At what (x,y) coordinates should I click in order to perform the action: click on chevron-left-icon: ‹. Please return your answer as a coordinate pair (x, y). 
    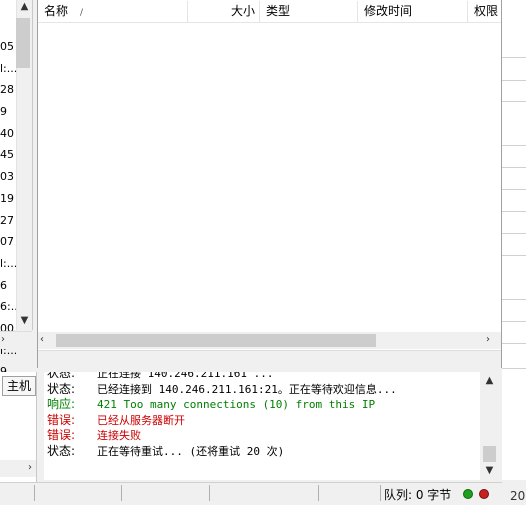
    Looking at the image, I should click on (42, 340).